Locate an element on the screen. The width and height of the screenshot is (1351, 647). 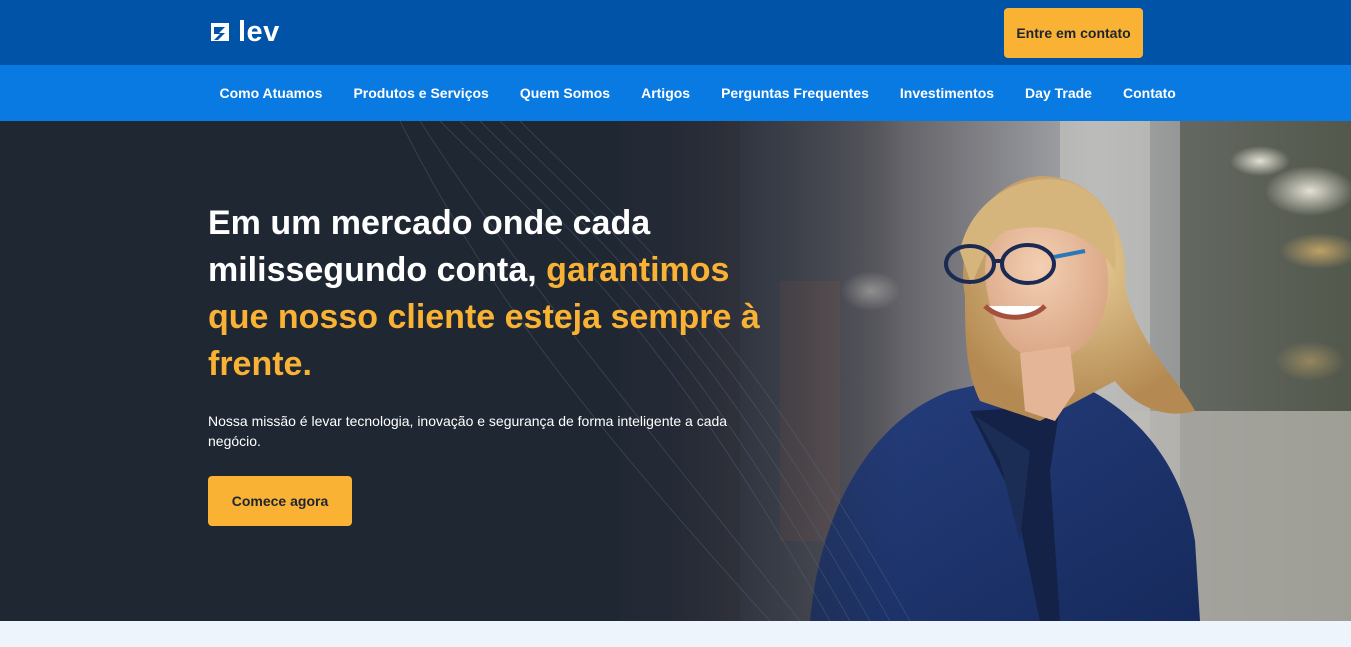
brand-logo: lev is located at coordinates (244, 32).